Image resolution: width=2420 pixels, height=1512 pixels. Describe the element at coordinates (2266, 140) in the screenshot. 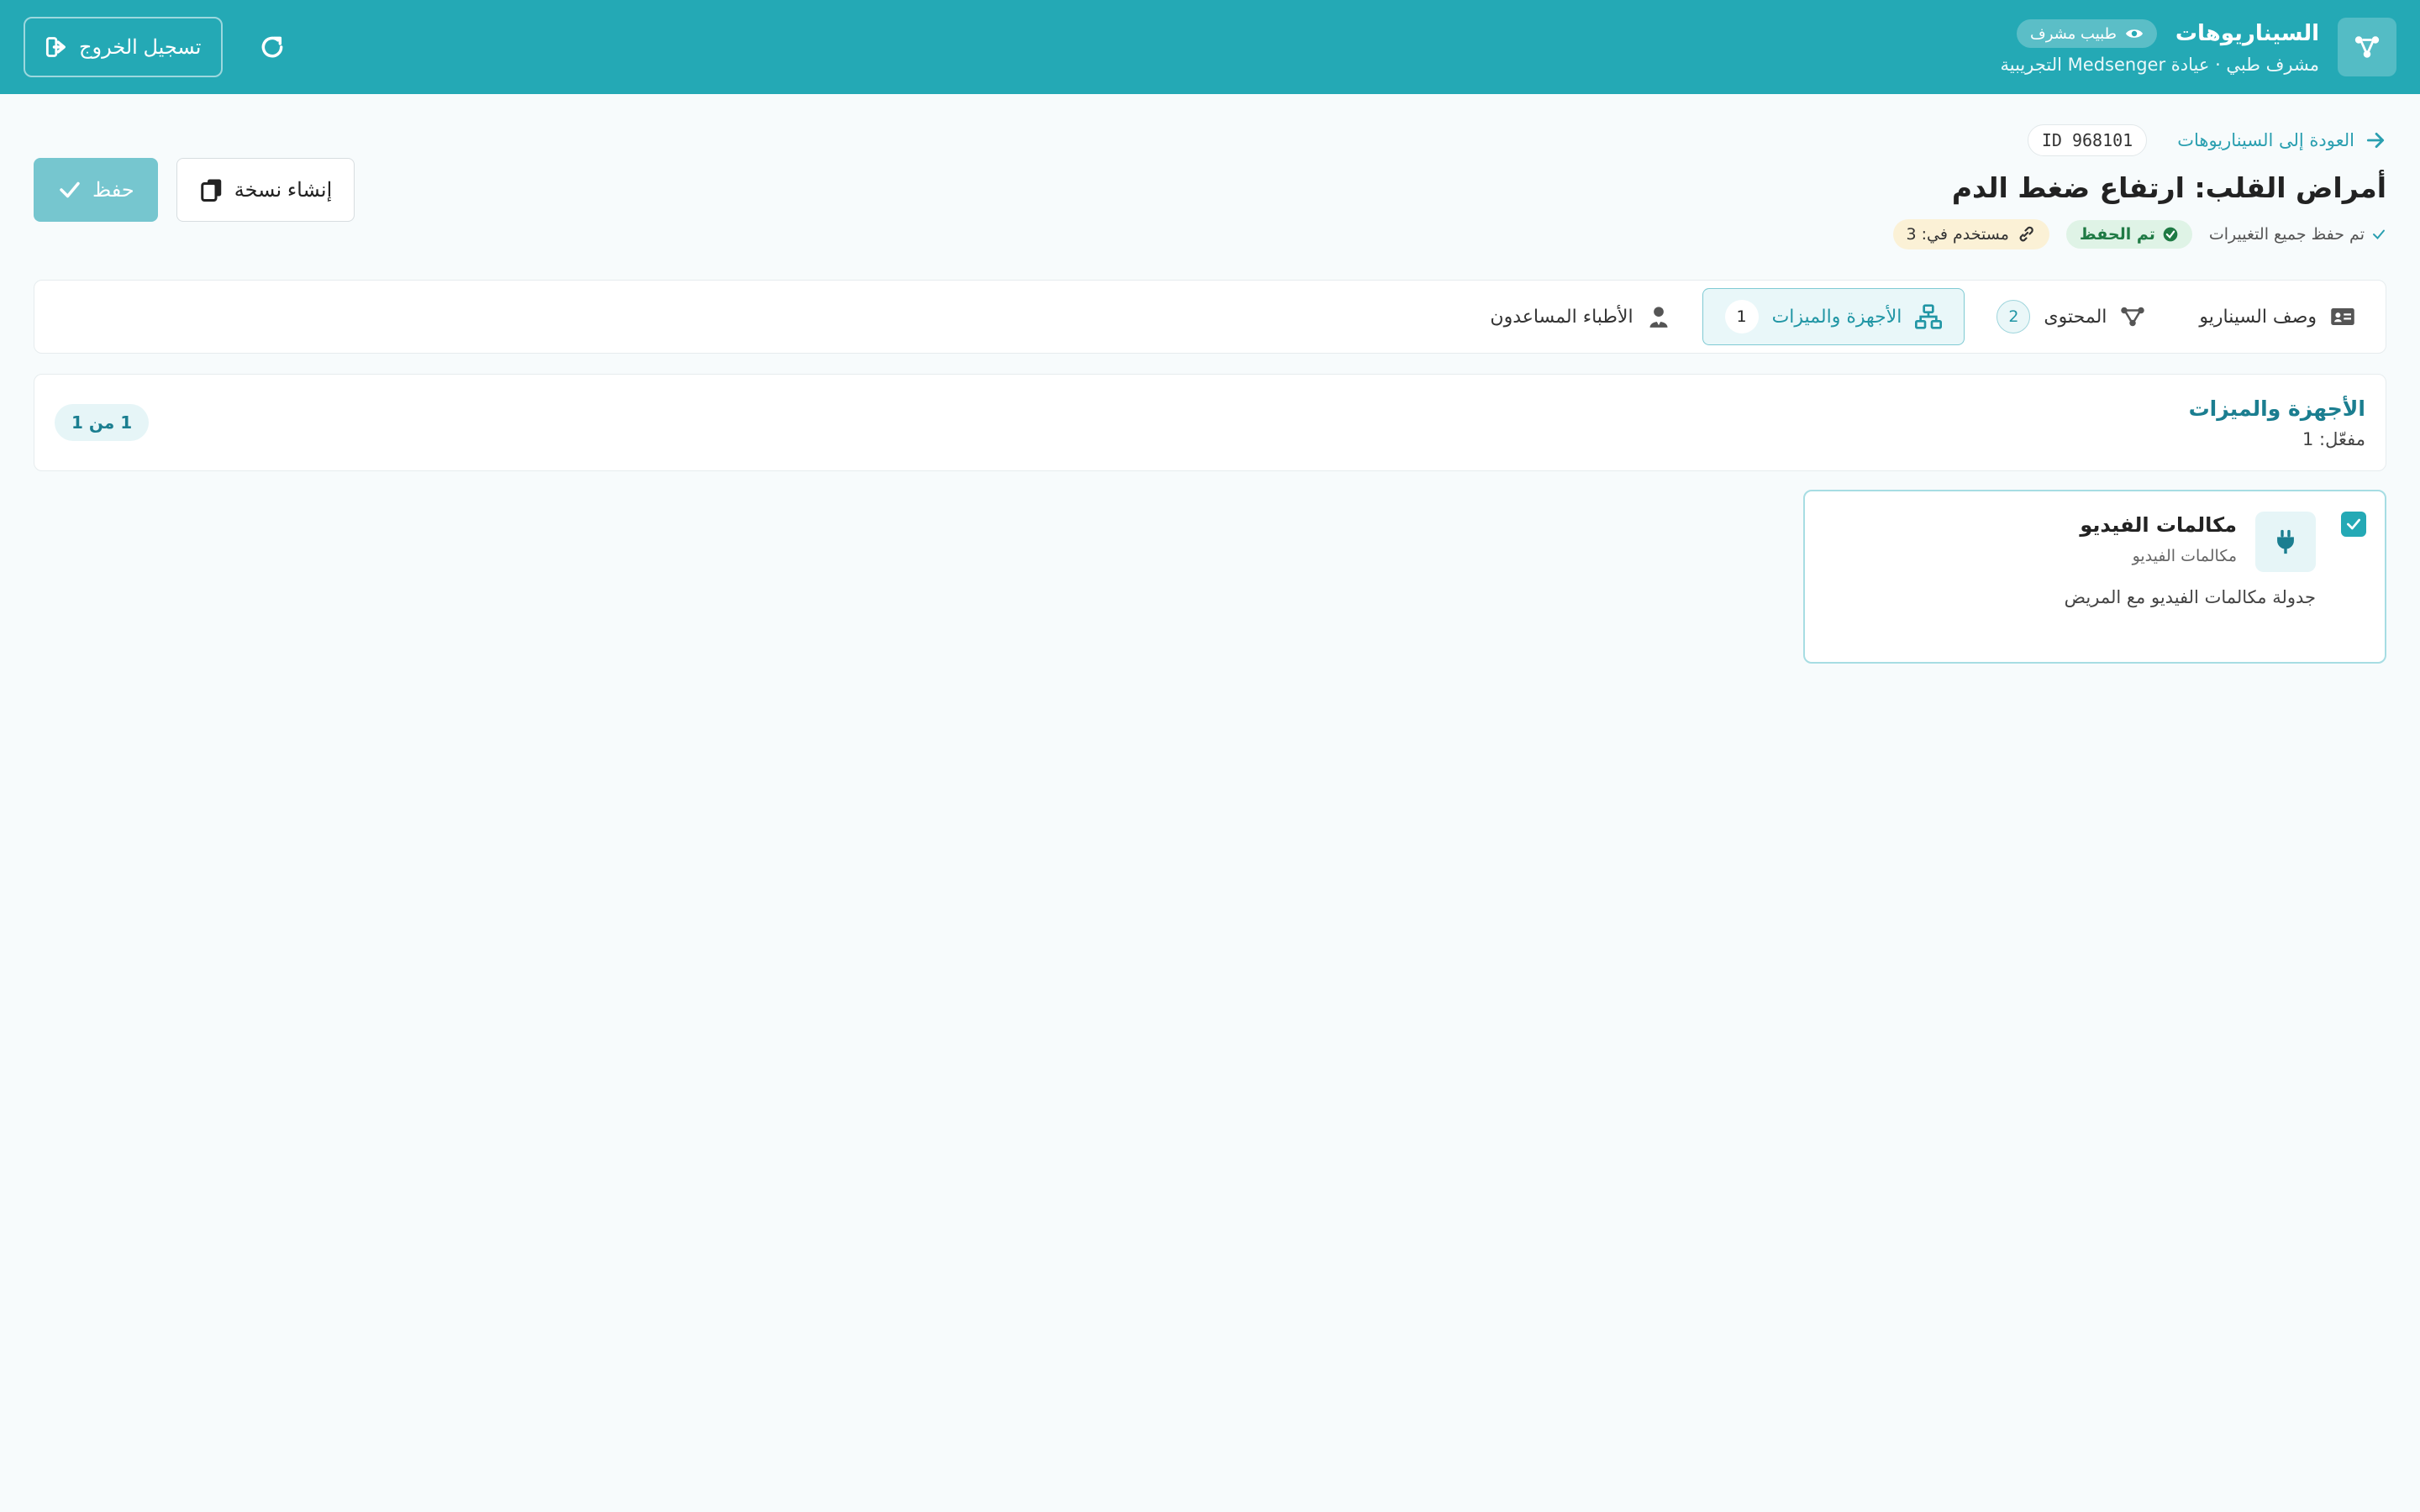

I see `back-label: العودة إلى السيناريوهات` at that location.